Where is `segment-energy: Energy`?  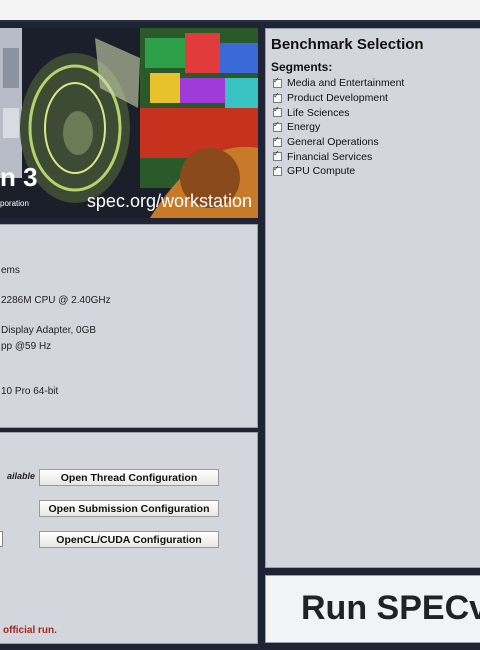 segment-energy: Energy is located at coordinates (338, 127).